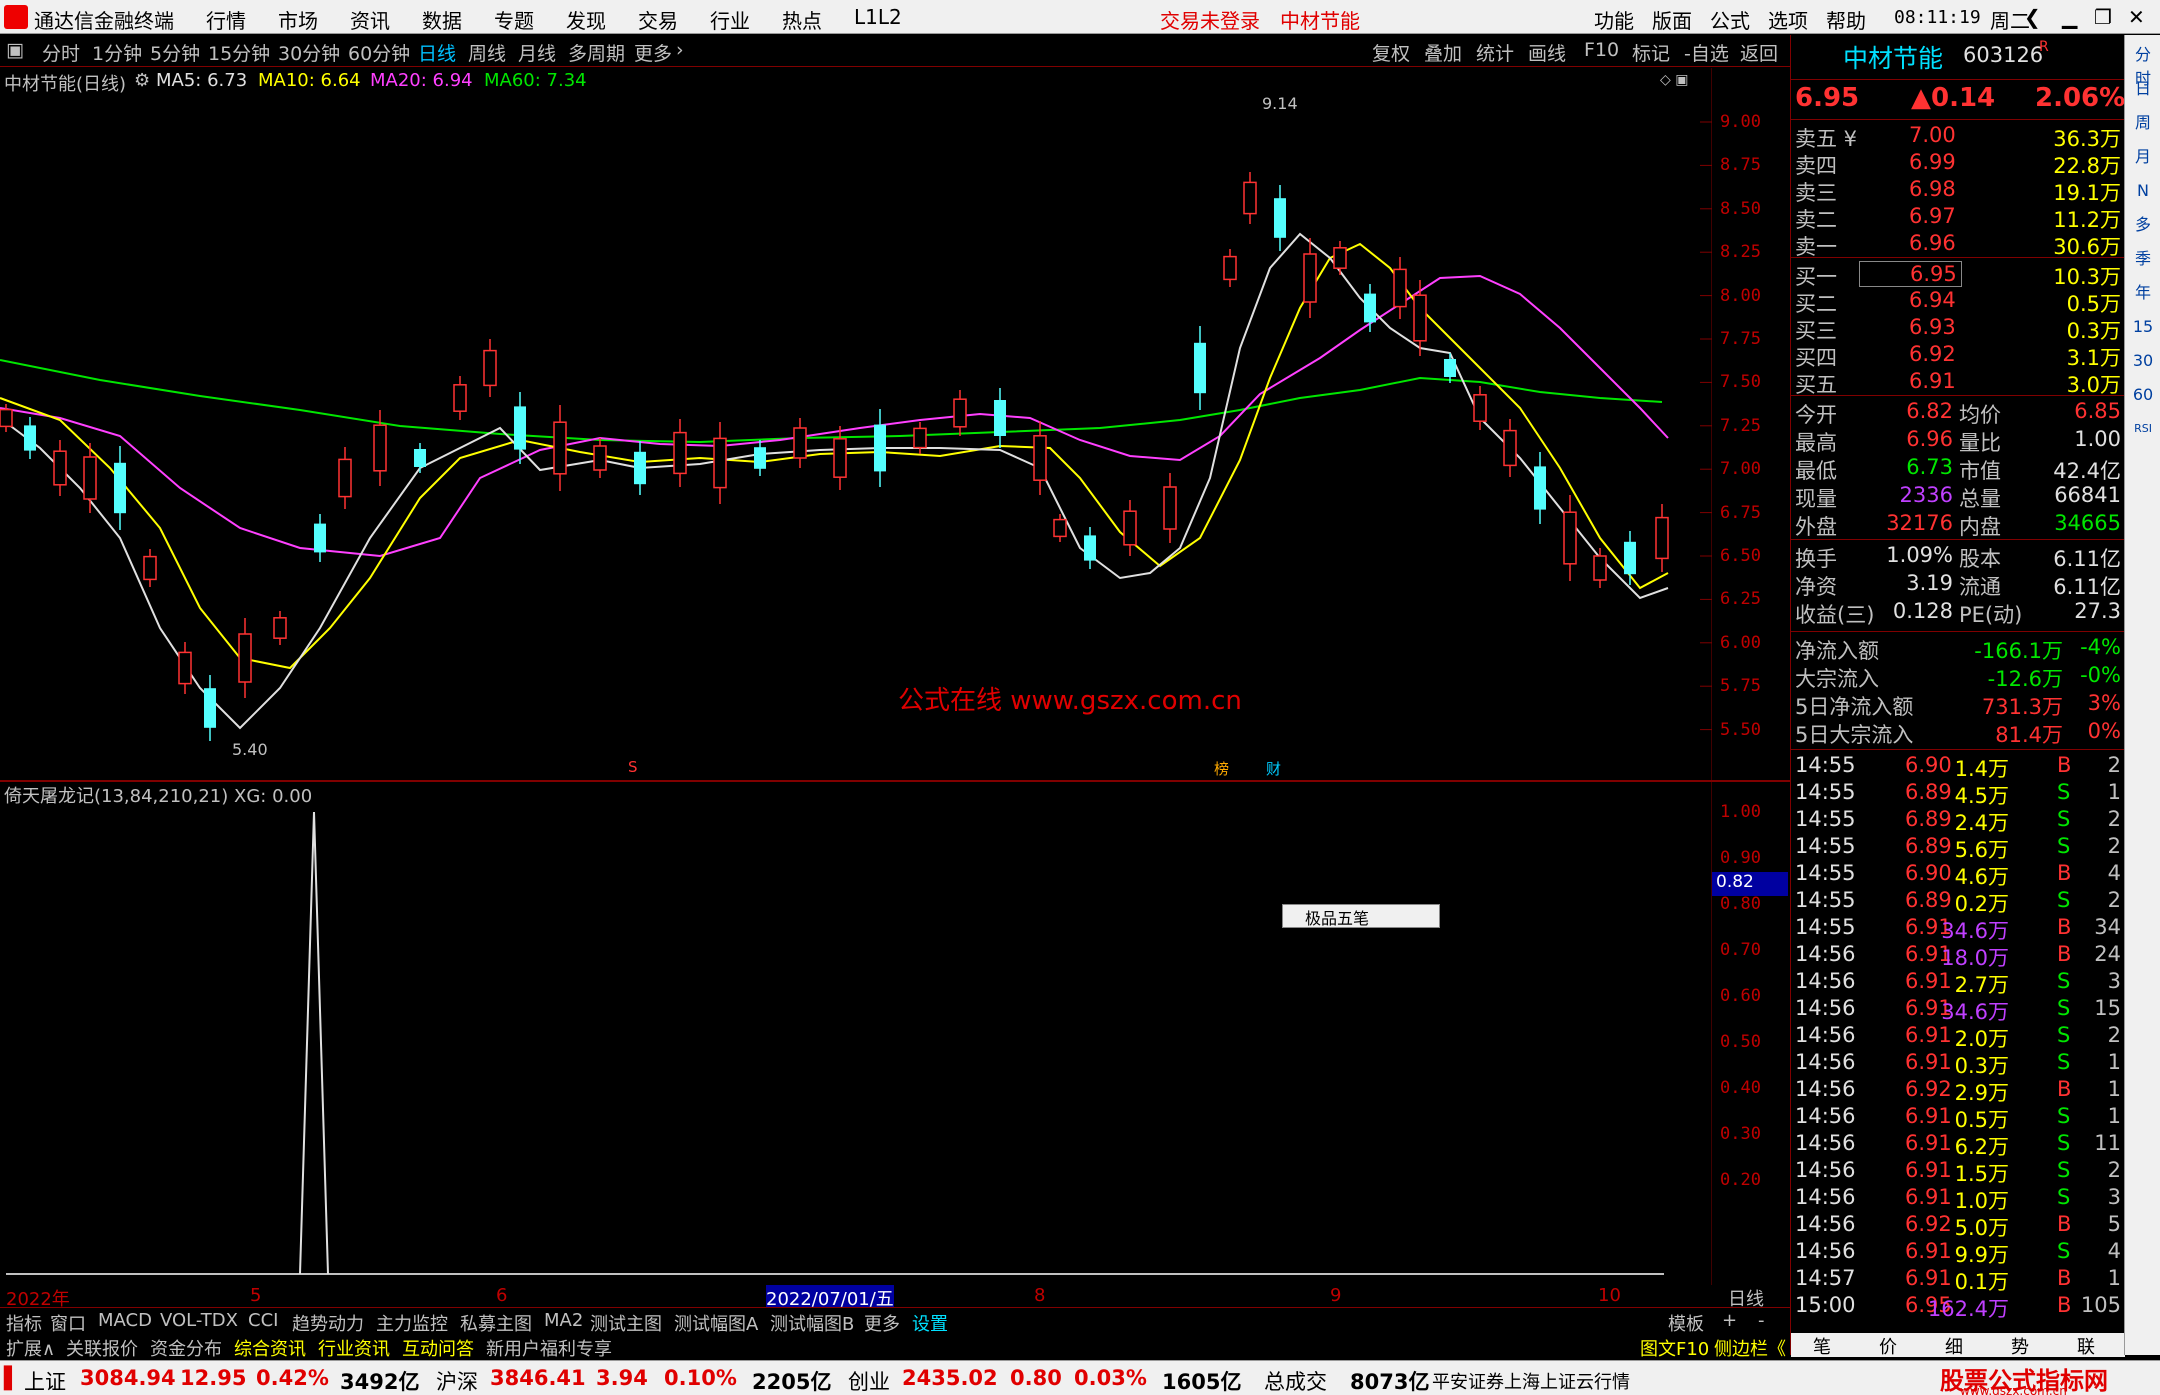 The image size is (2160, 1395). What do you see at coordinates (438, 1348) in the screenshot?
I see `tab-hudongwenda: 互动问答` at bounding box center [438, 1348].